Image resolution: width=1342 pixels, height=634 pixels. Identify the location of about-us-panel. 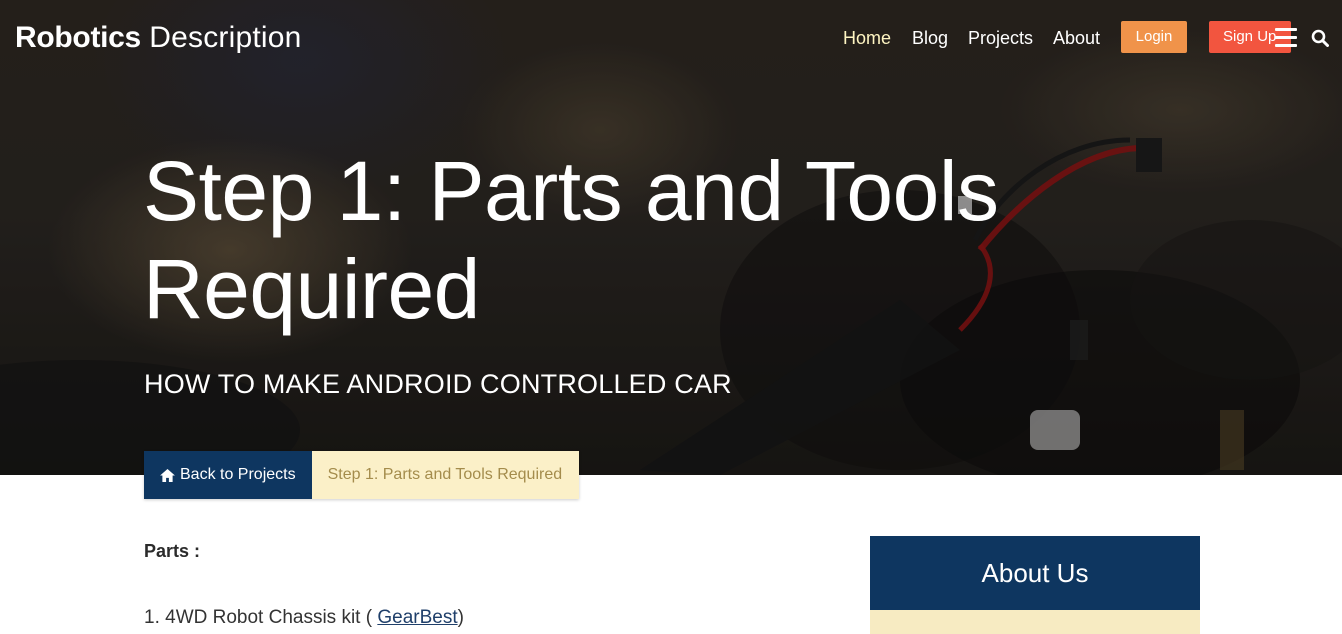
(1035, 622).